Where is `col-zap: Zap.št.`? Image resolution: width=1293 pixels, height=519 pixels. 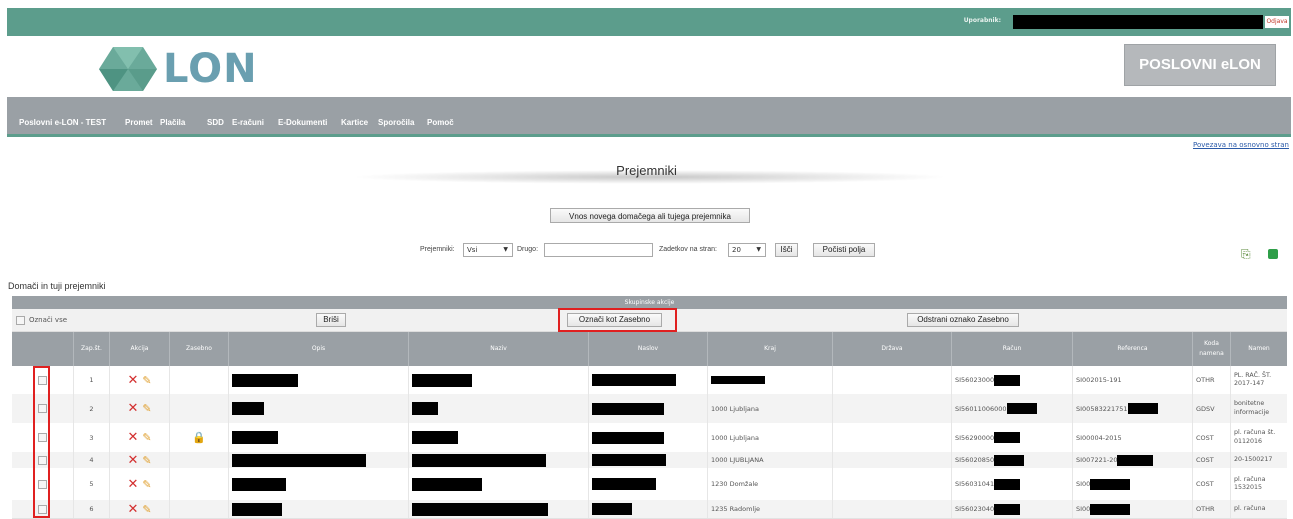
col-zap: Zap.št. is located at coordinates (91, 349).